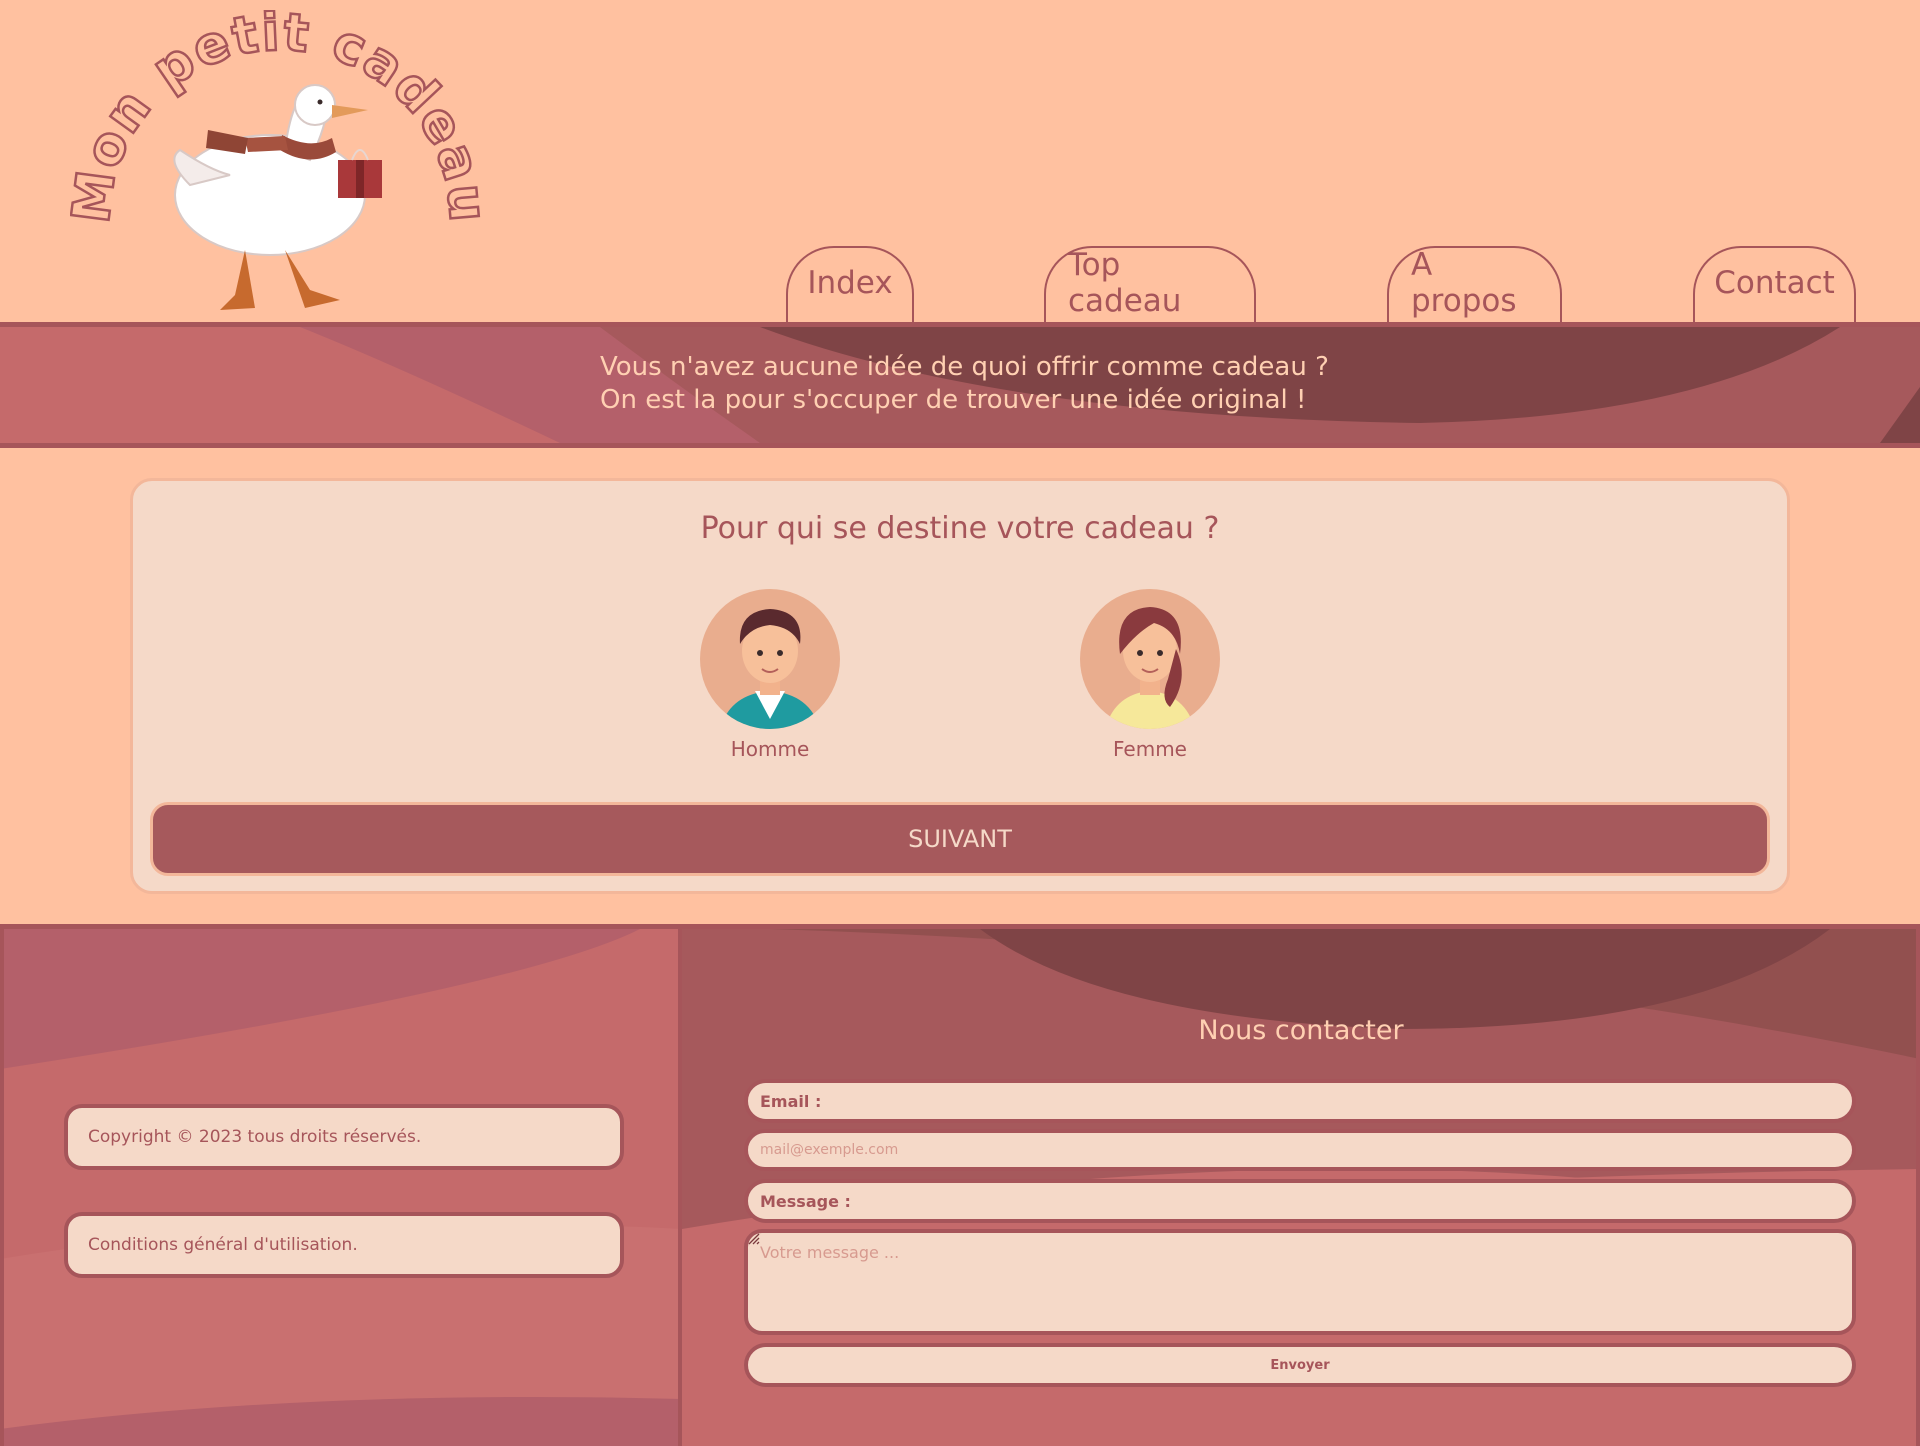  I want to click on nav-contact: Contact, so click(1774, 285).